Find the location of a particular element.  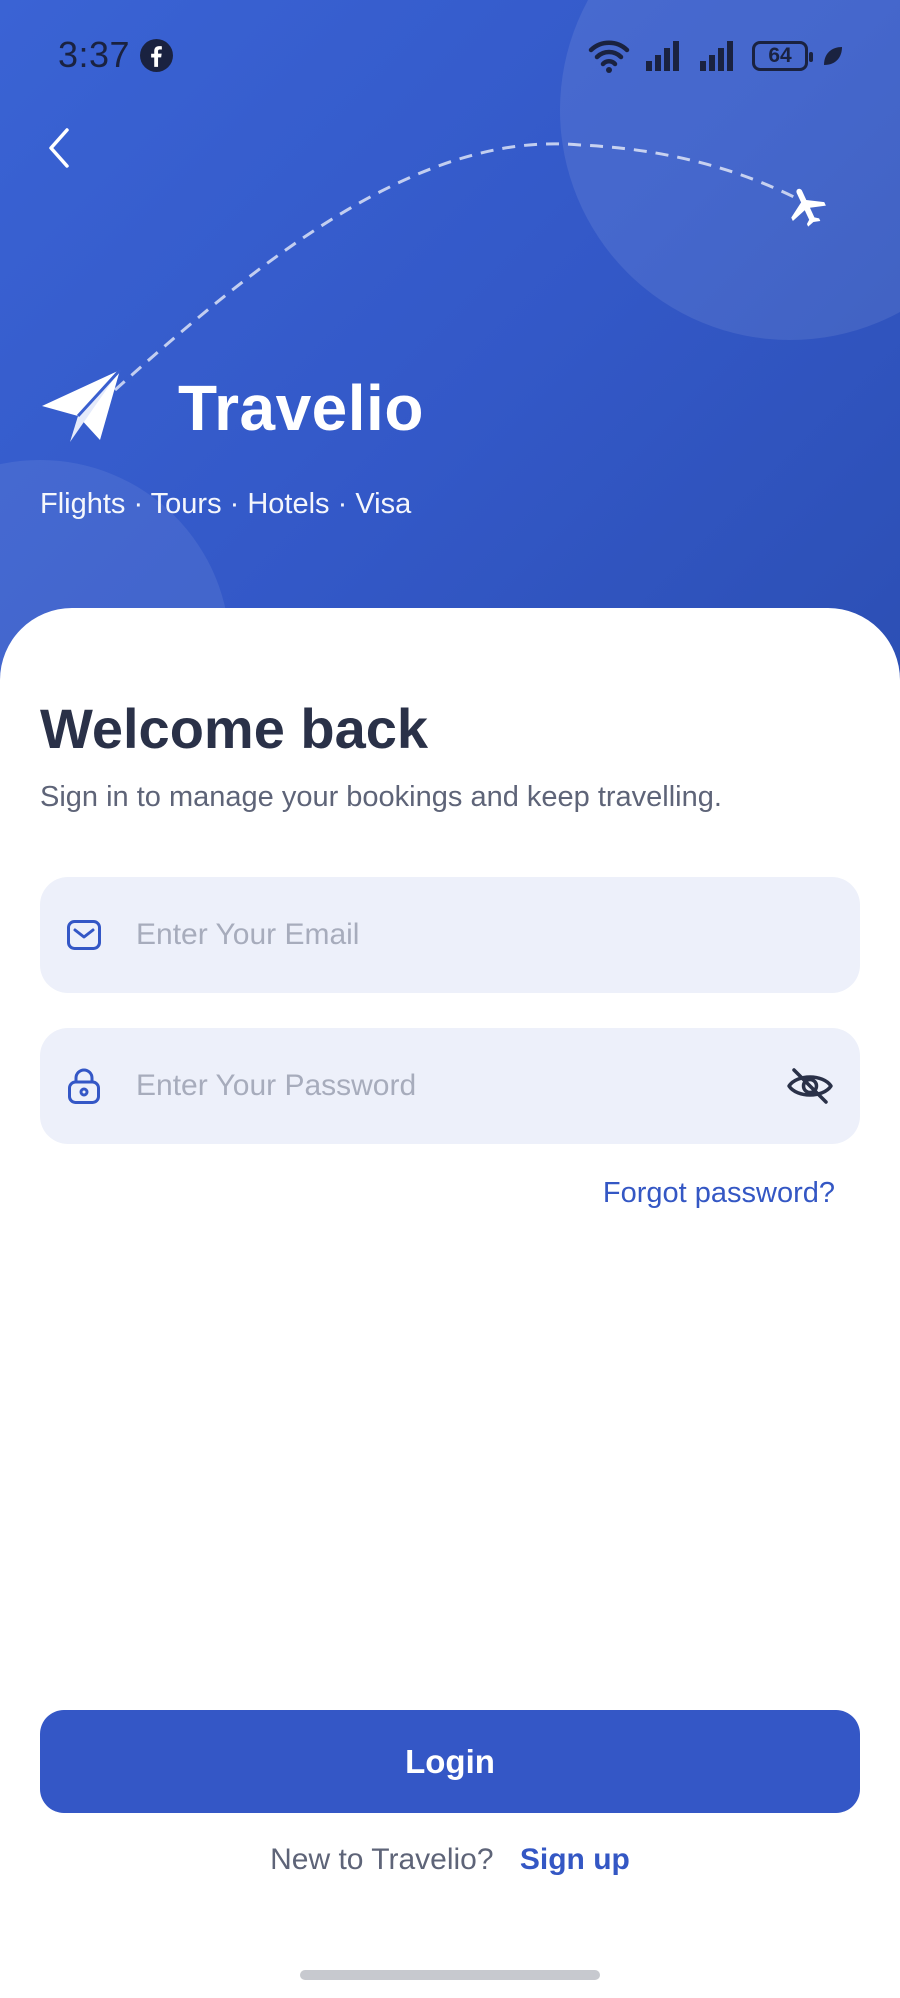

chevron-left-icon is located at coordinates (59, 148).